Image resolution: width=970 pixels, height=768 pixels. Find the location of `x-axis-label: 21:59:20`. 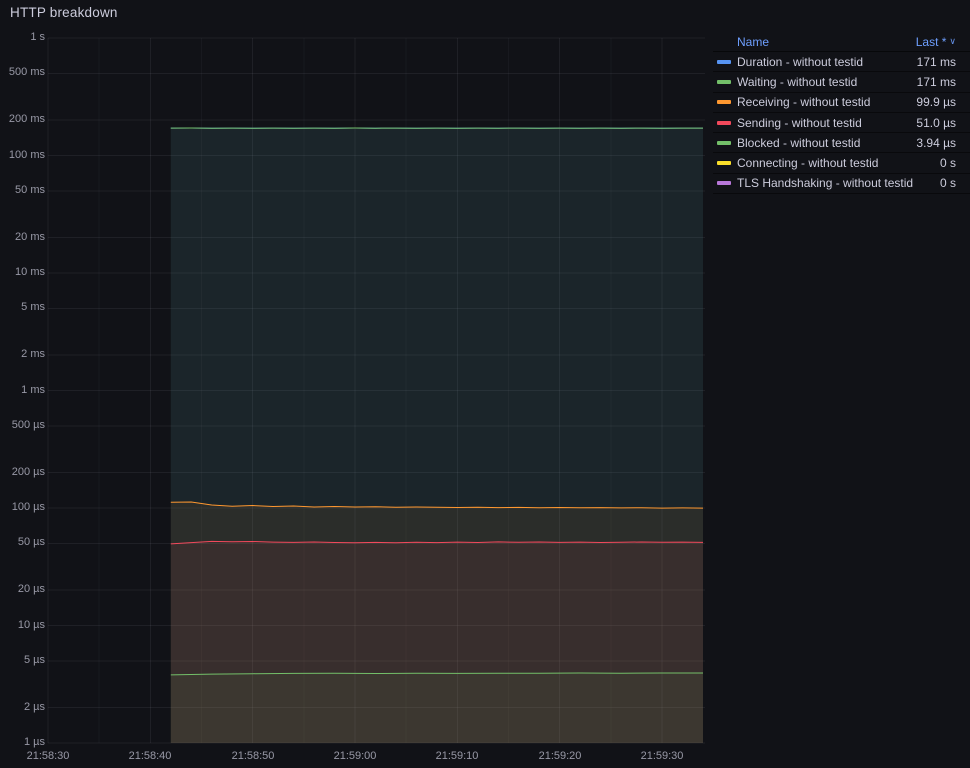

x-axis-label: 21:59:20 is located at coordinates (560, 756).